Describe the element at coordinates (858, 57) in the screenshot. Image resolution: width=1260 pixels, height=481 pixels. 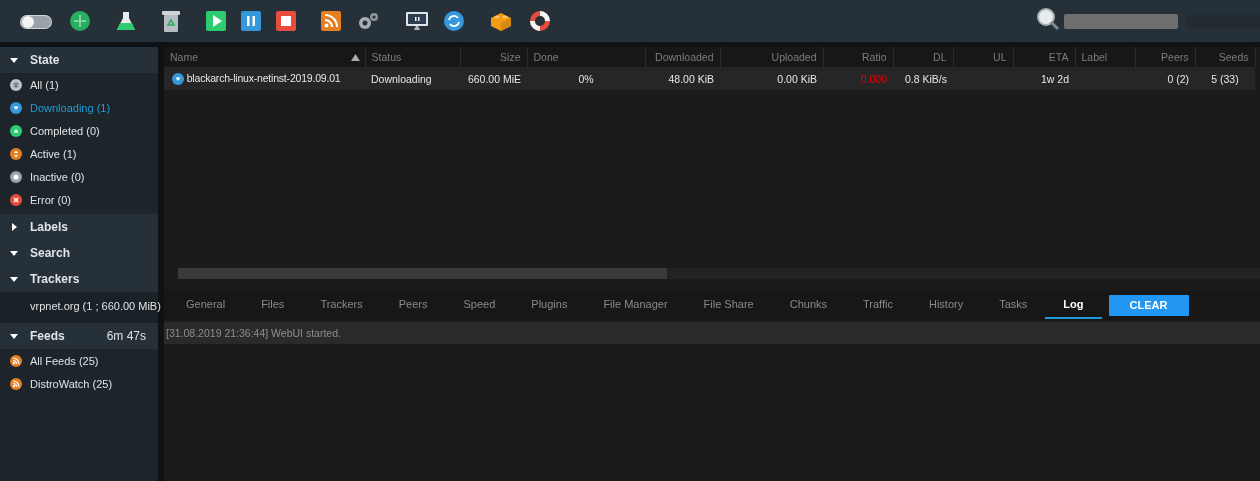
I see `column-header: Ratio` at that location.